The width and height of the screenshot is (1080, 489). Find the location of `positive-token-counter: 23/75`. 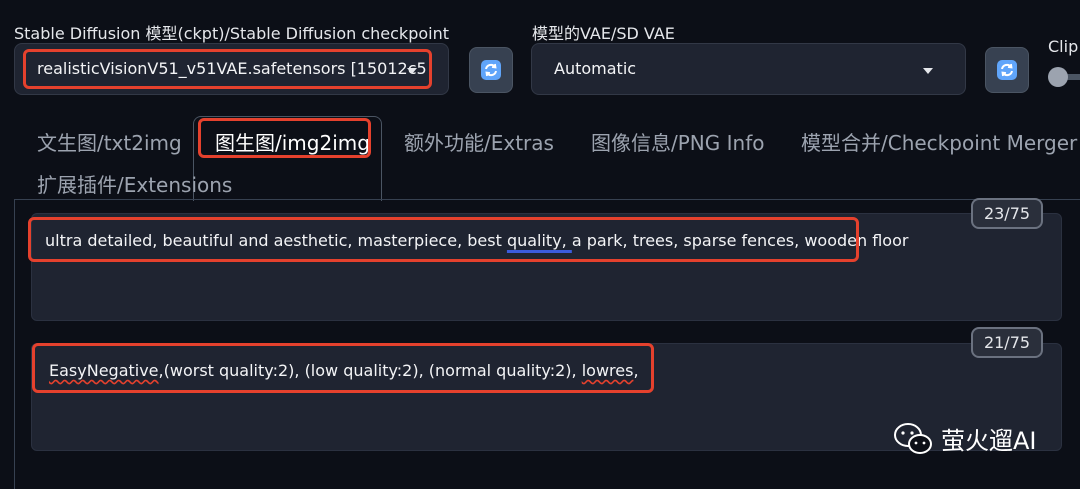

positive-token-counter: 23/75 is located at coordinates (1007, 213).